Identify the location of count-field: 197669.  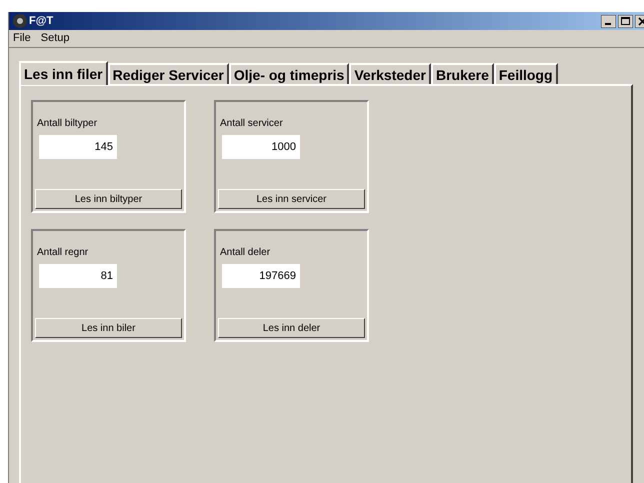
(261, 276).